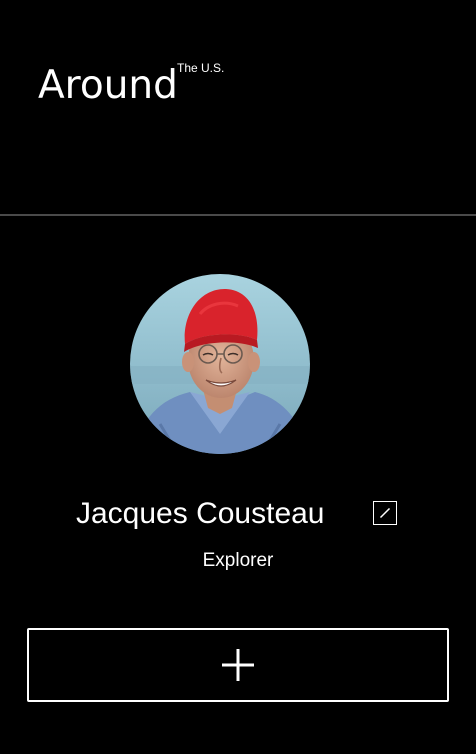  Describe the element at coordinates (108, 85) in the screenshot. I see `logo-text: Around` at that location.